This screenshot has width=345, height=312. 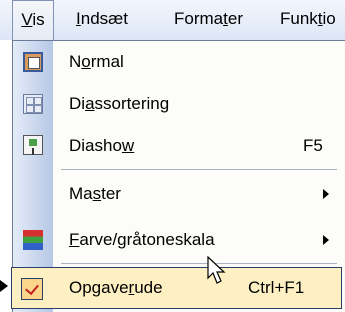 I want to click on opgaverude-pre: Opgave, so click(x=99, y=287).